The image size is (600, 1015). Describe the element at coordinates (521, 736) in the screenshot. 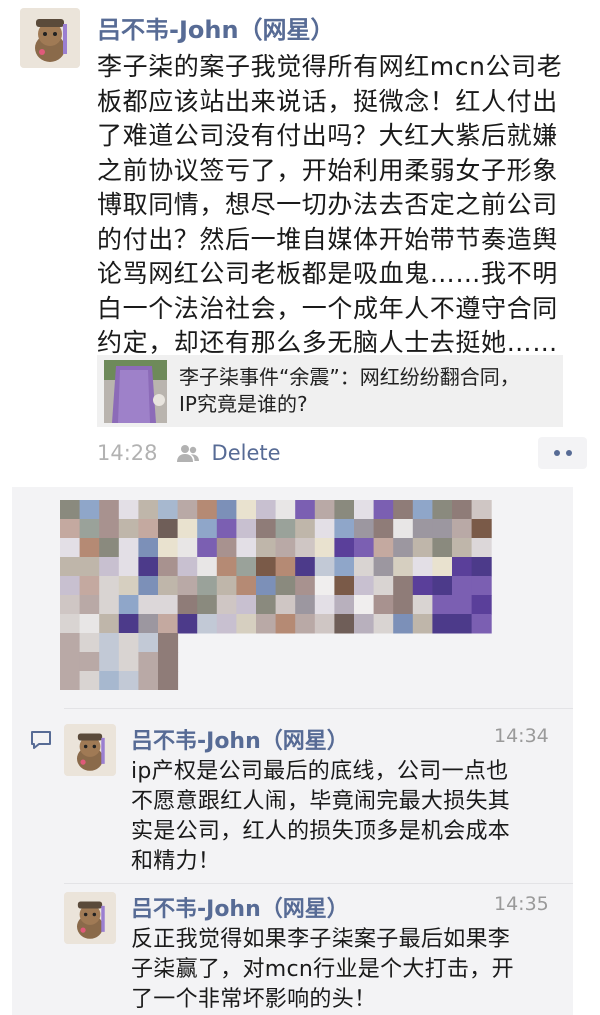

I see `comment-time: 14:34` at that location.